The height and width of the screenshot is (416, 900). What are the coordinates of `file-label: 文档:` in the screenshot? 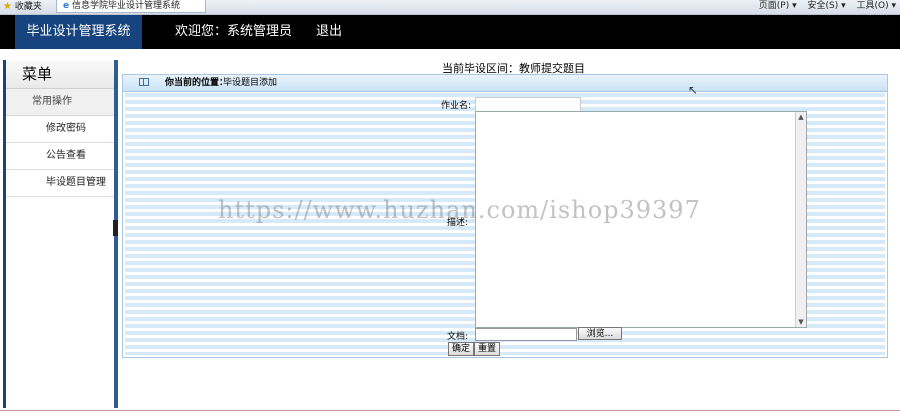 It's located at (458, 337).